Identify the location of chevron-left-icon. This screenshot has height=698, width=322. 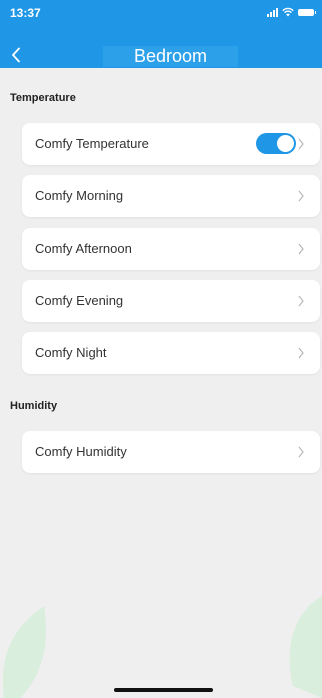
(16, 55).